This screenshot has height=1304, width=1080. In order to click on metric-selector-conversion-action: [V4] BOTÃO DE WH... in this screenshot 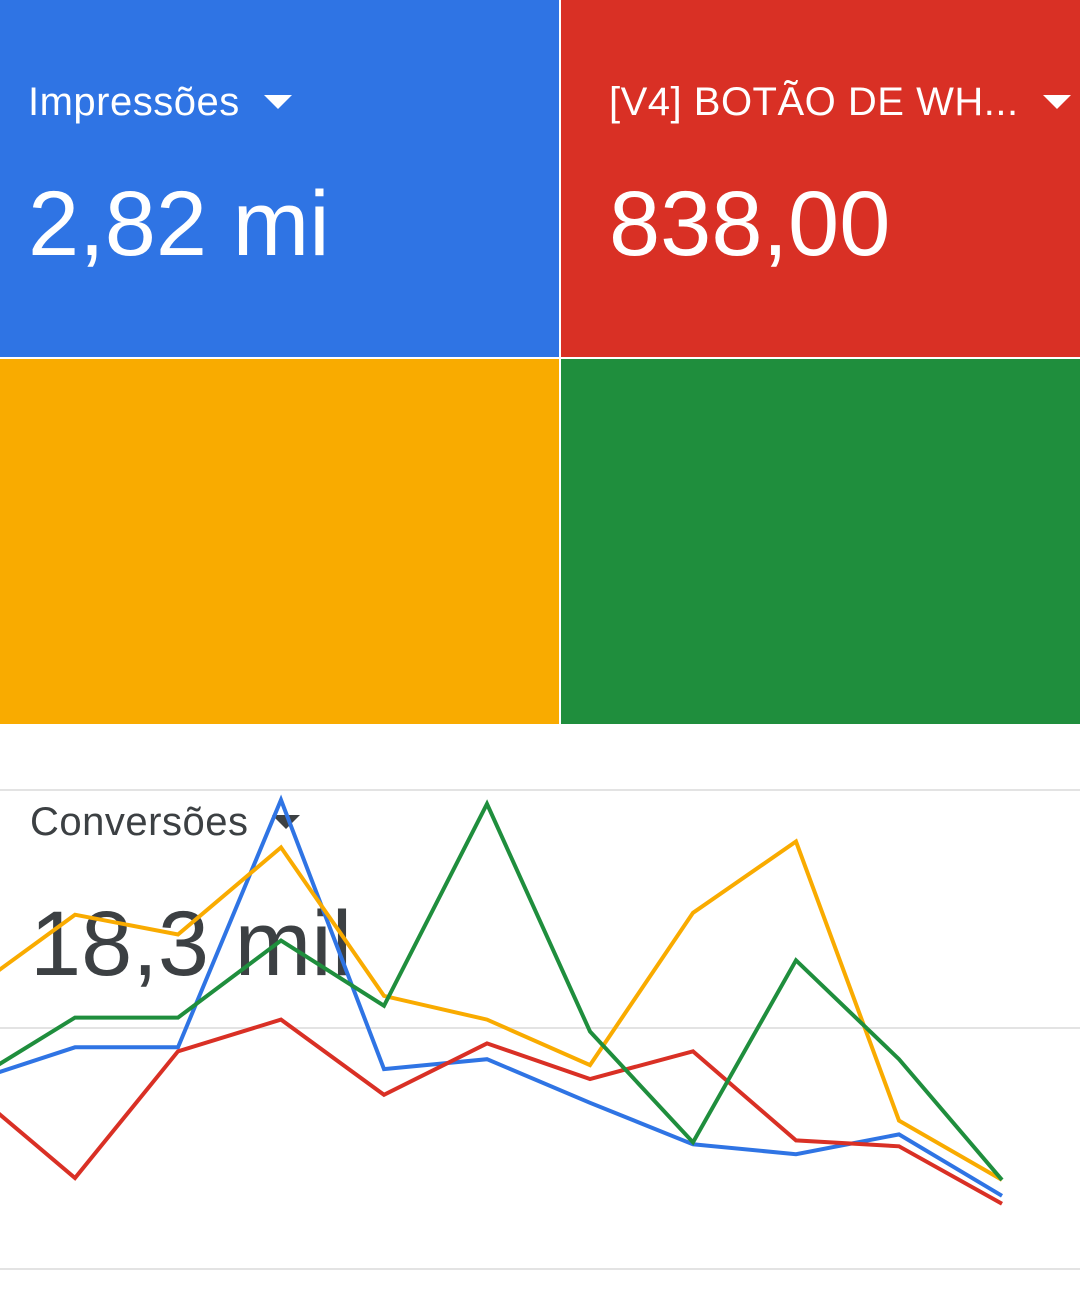, I will do `click(840, 102)`.